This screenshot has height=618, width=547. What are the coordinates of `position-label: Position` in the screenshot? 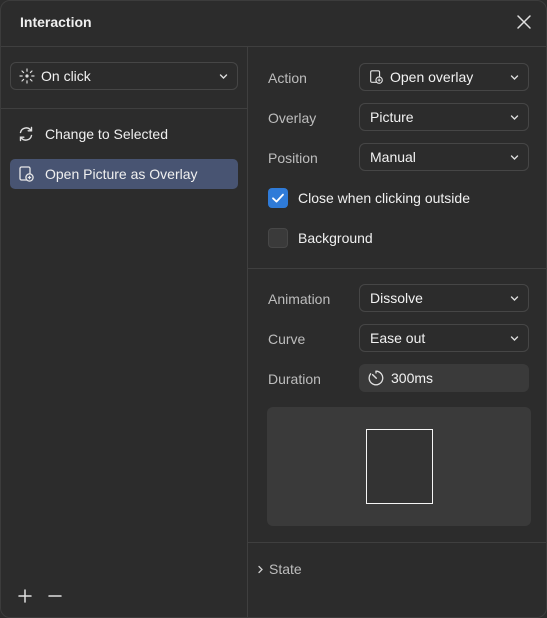 It's located at (293, 158).